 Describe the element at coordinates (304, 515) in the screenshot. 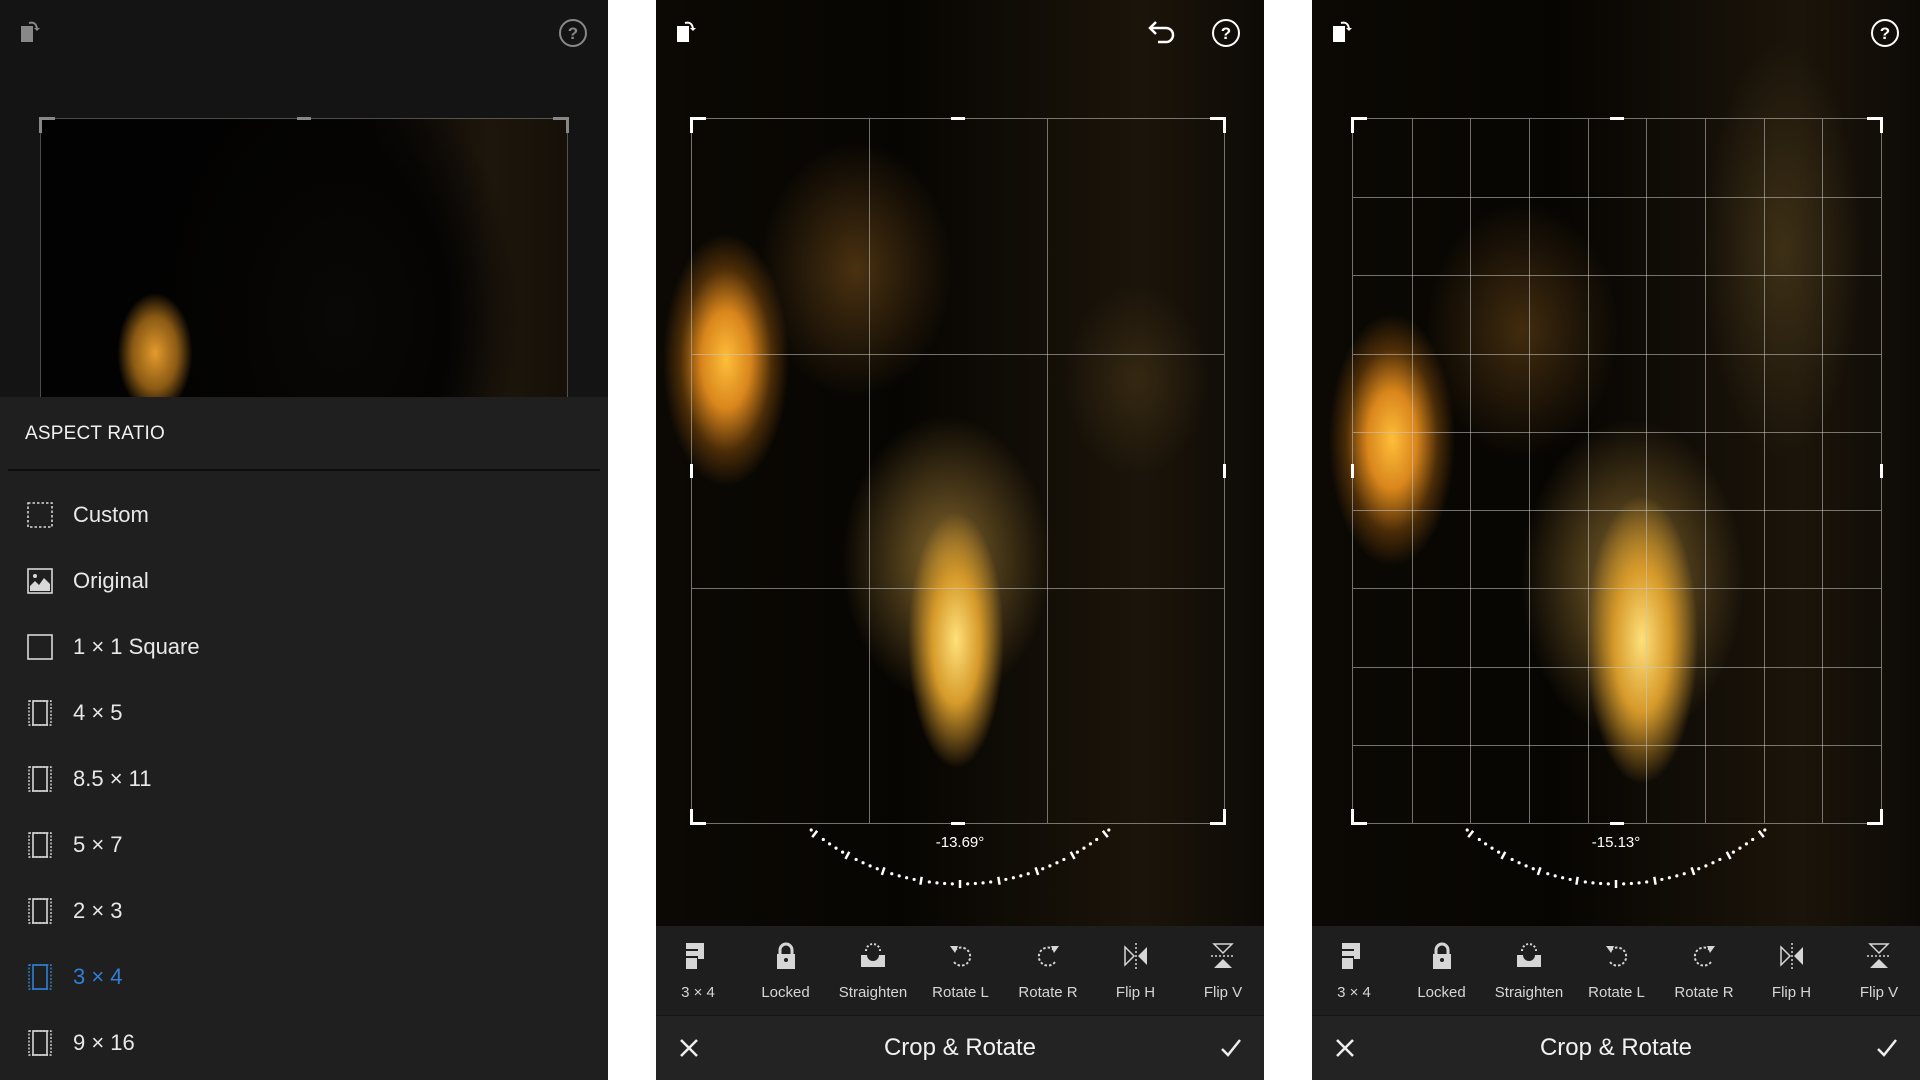

I see `aspect-ratio-item: Custom` at that location.